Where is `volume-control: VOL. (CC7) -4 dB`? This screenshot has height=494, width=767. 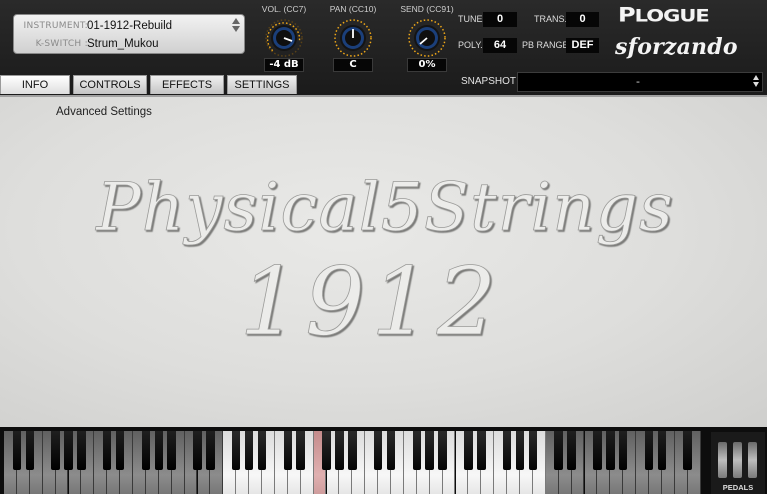 volume-control: VOL. (CC7) -4 dB is located at coordinates (284, 39).